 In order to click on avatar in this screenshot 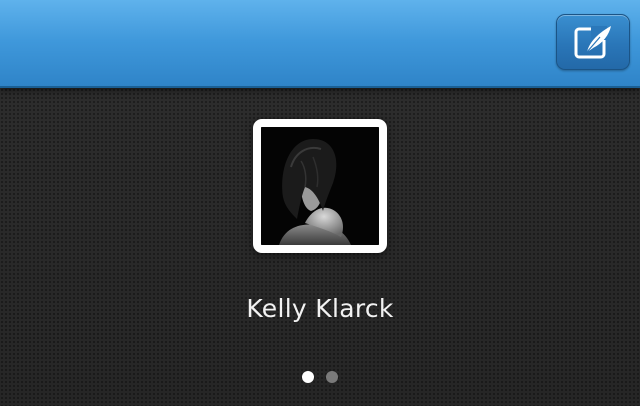, I will do `click(320, 186)`.